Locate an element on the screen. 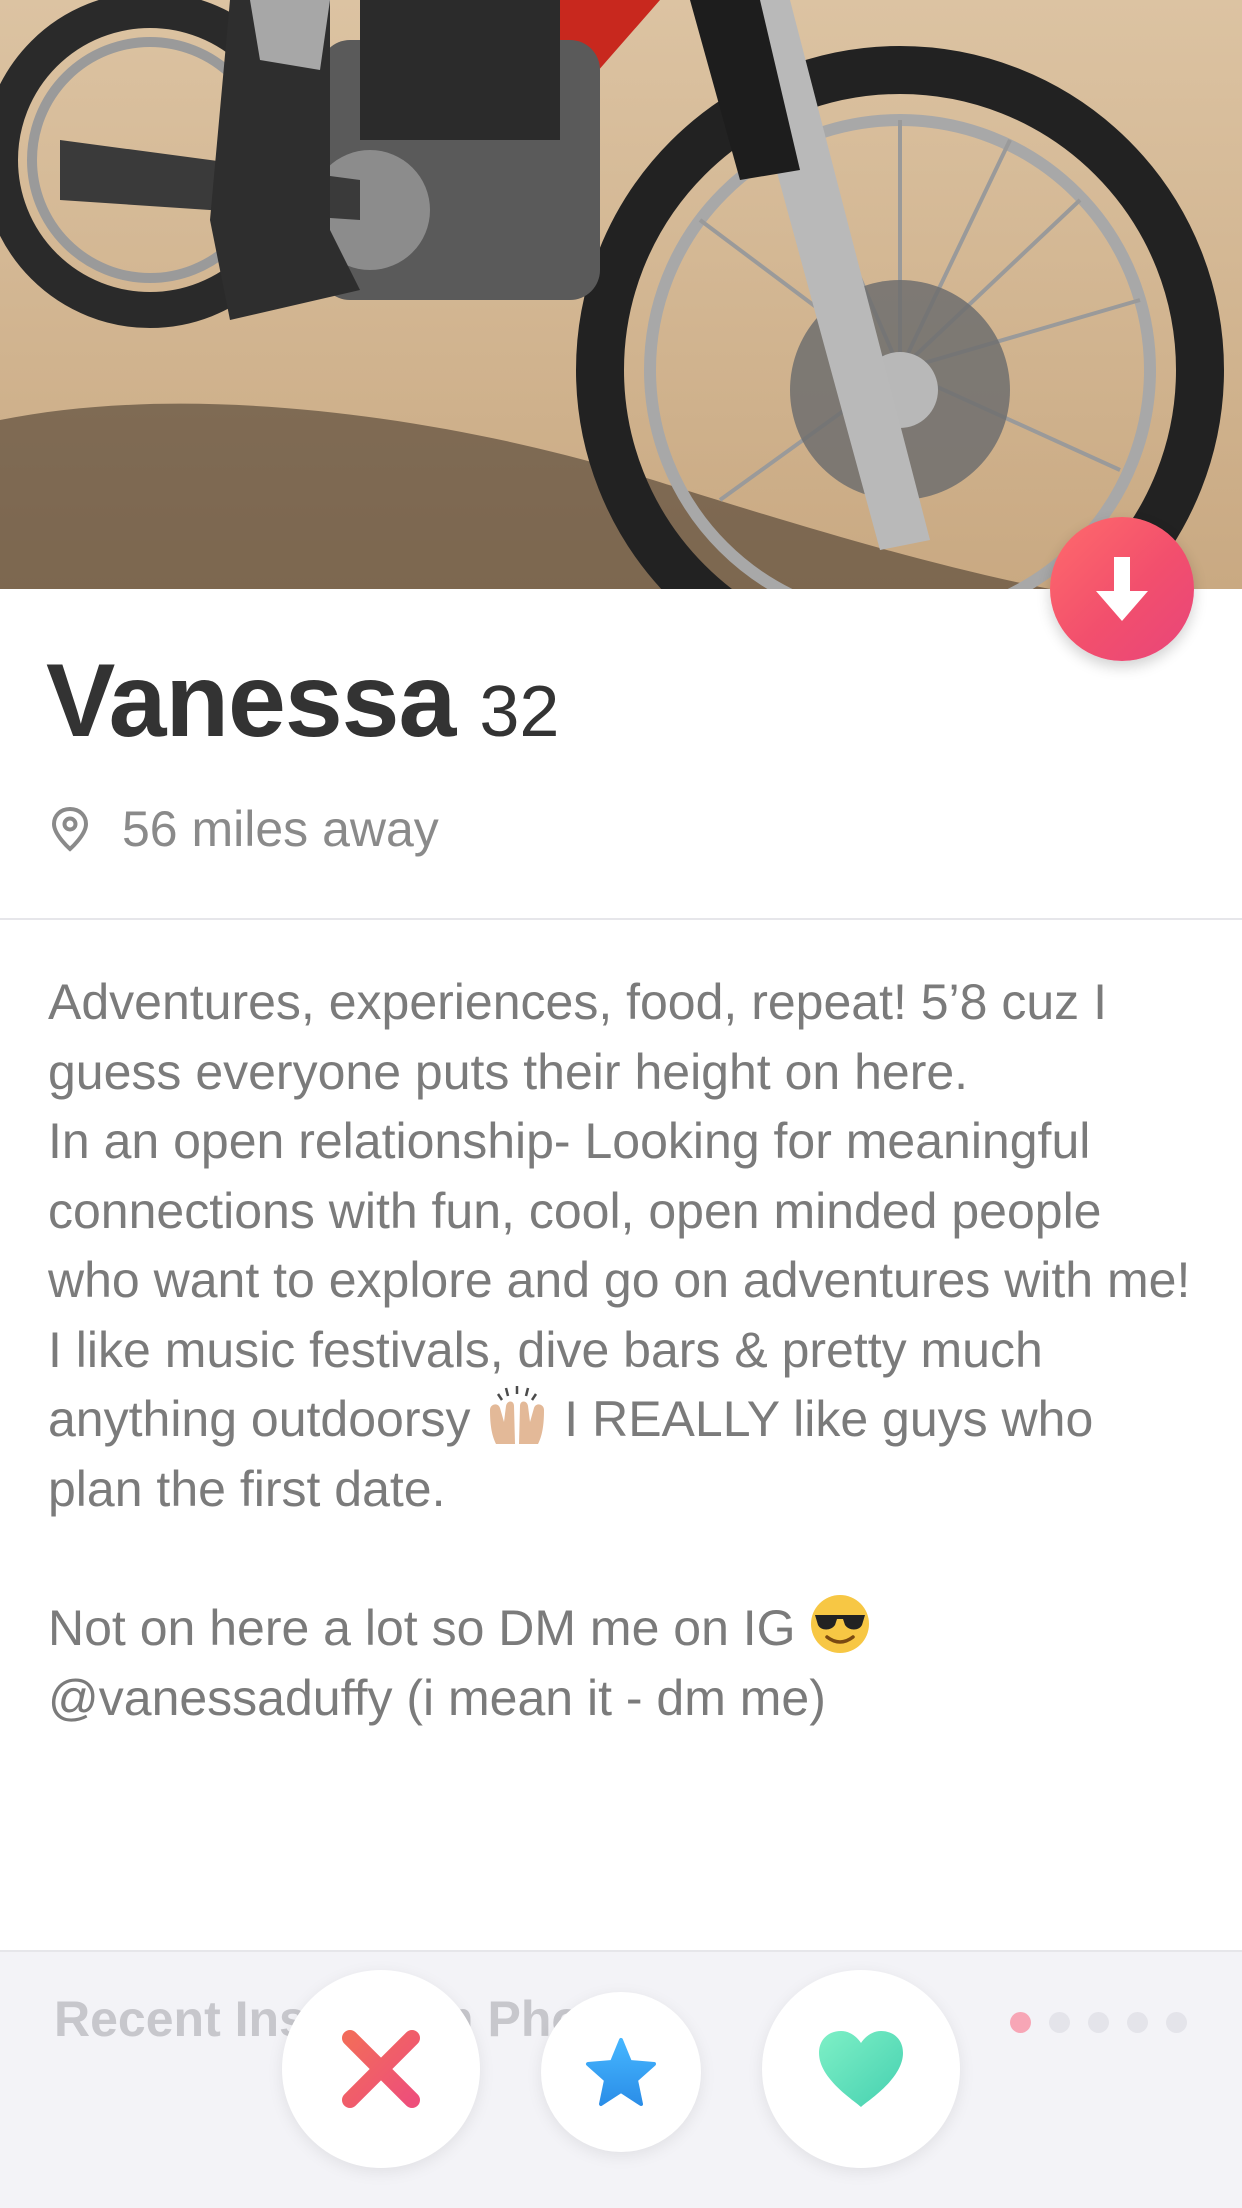  raising-hands-emoji-icon is located at coordinates (517, 1415).